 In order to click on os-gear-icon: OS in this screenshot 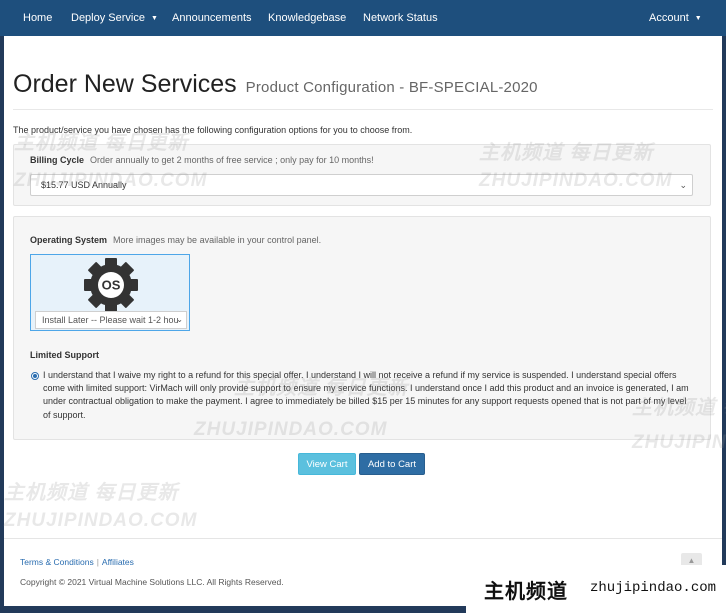, I will do `click(111, 285)`.